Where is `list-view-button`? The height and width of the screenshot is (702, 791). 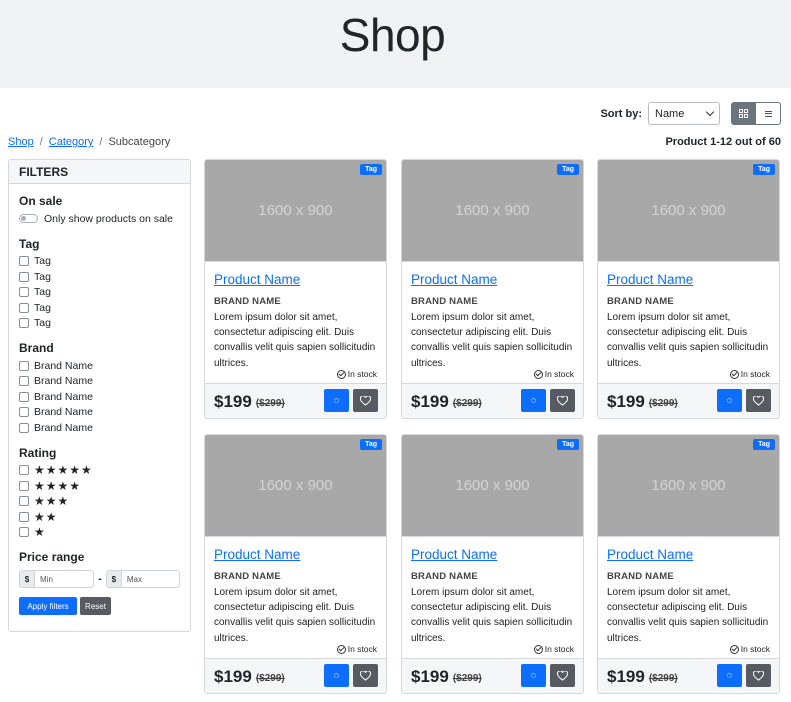 list-view-button is located at coordinates (768, 113).